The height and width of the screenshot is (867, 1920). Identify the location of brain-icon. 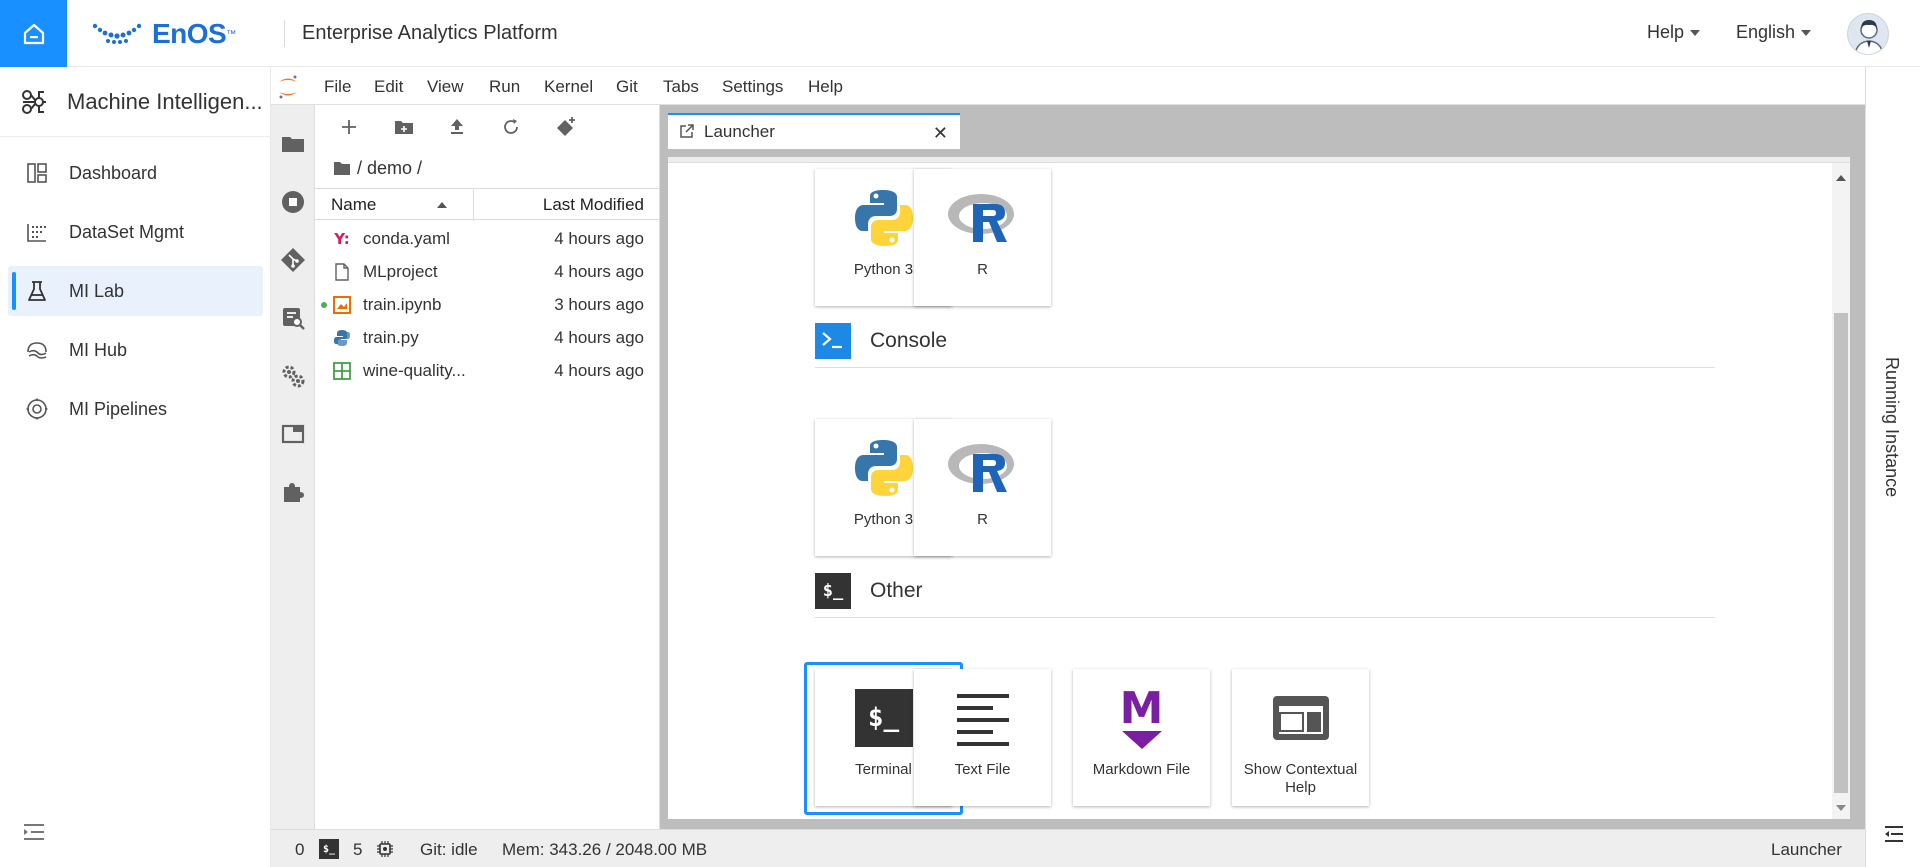
(34, 102).